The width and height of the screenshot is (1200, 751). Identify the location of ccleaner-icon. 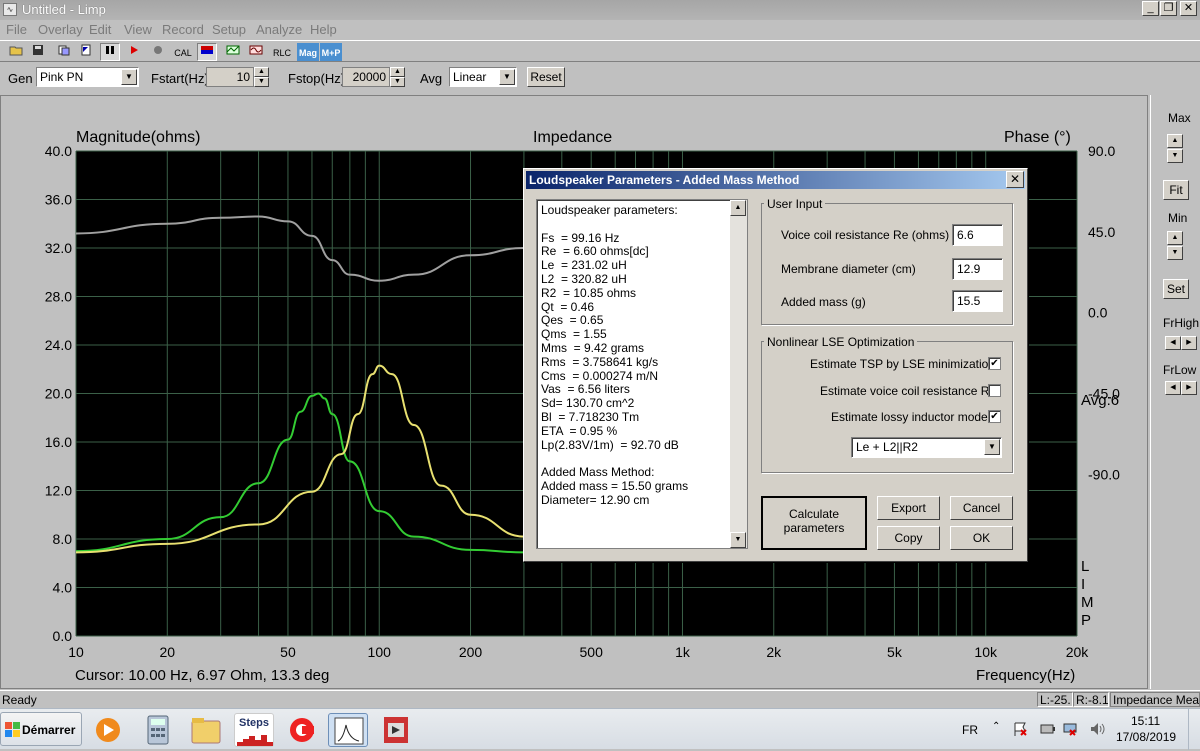
(302, 730).